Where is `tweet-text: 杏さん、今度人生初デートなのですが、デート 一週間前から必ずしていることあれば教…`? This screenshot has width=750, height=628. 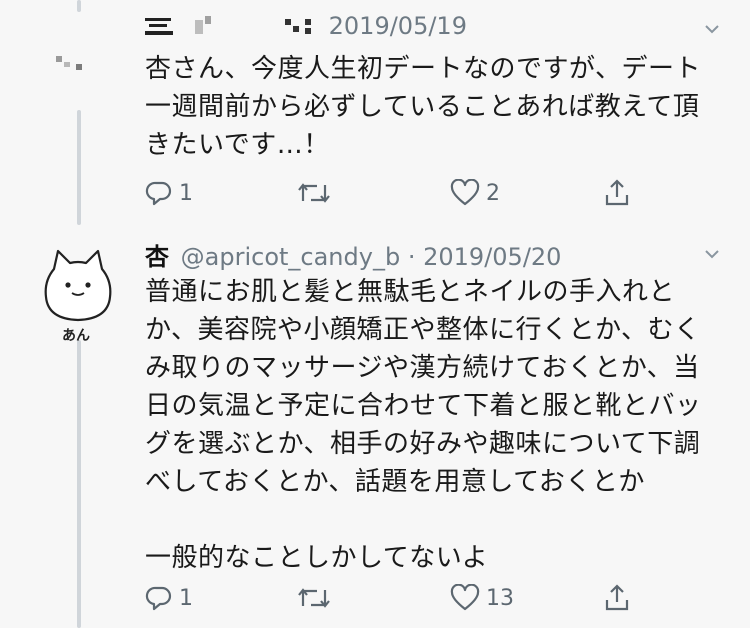 tweet-text: 杏さん、今度人生初デートなのですが、デート 一週間前から必ずしていることあれば教… is located at coordinates (423, 107).